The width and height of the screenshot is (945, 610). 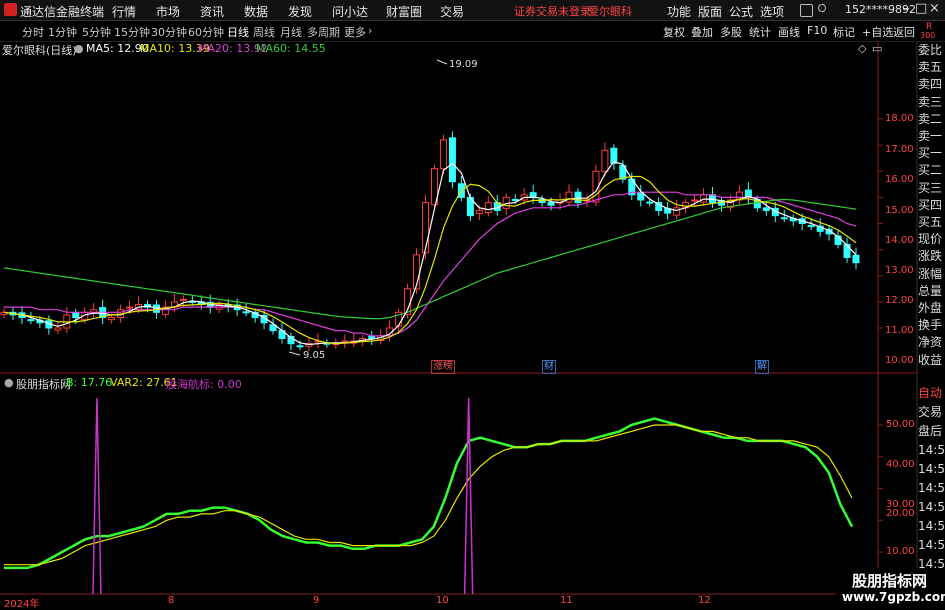 What do you see at coordinates (43, 384) in the screenshot?
I see `indicator-title: 股朋指标网` at bounding box center [43, 384].